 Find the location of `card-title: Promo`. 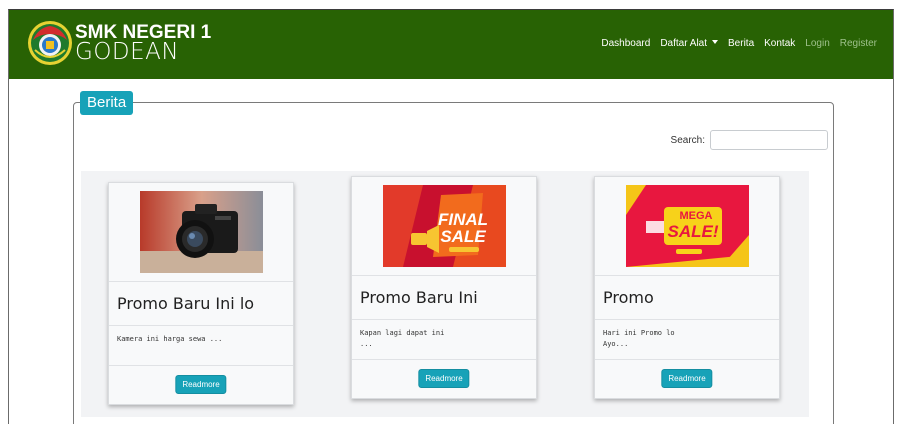

card-title: Promo is located at coordinates (687, 298).